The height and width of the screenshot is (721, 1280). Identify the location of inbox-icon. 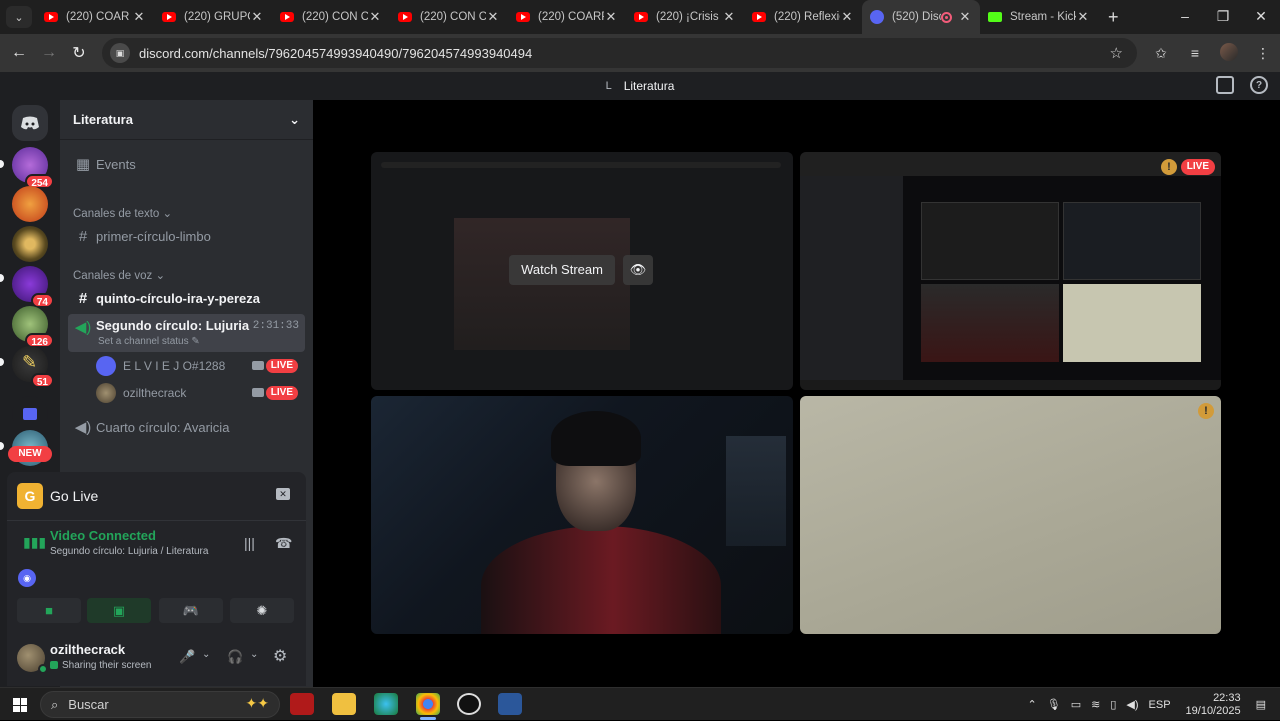
(1225, 85).